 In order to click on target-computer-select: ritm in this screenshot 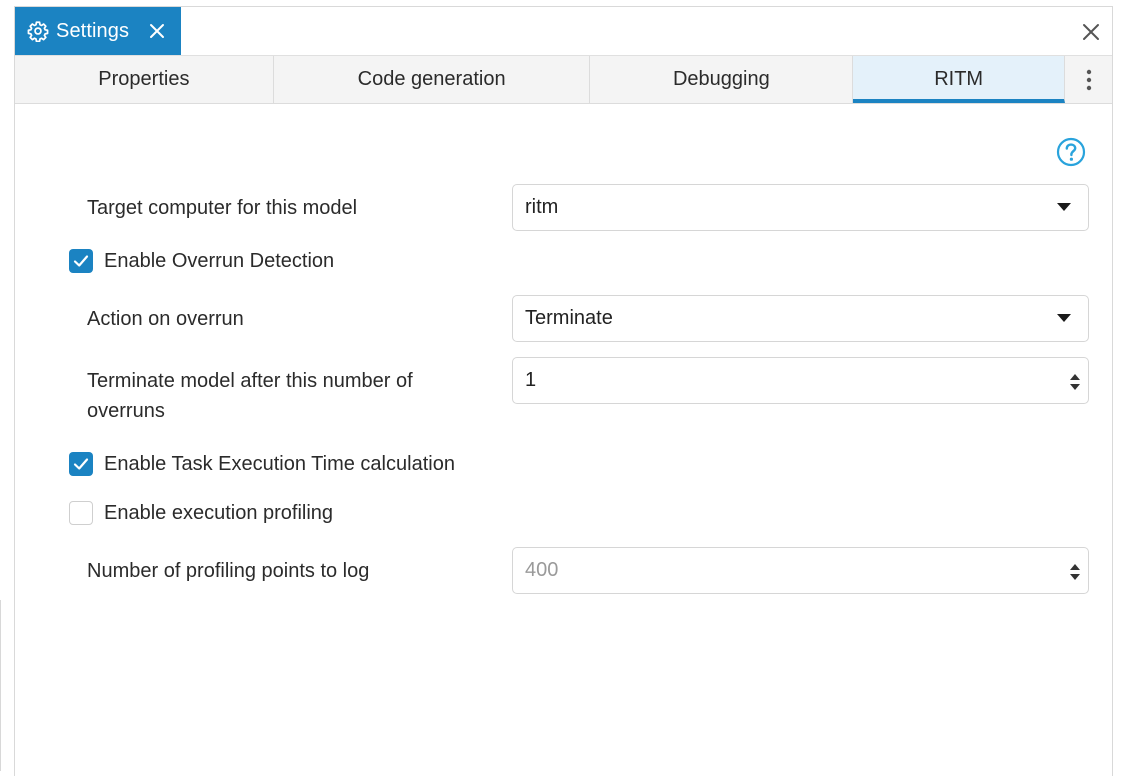, I will do `click(800, 207)`.